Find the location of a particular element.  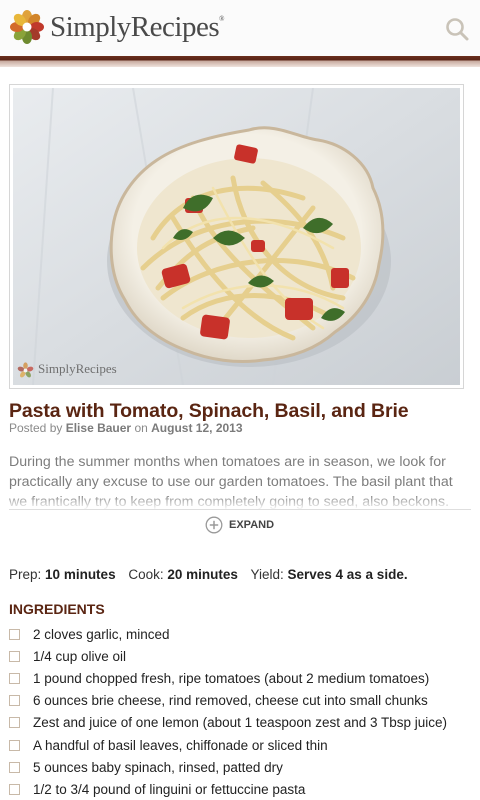

author-link: Elise Bauer is located at coordinates (98, 428).